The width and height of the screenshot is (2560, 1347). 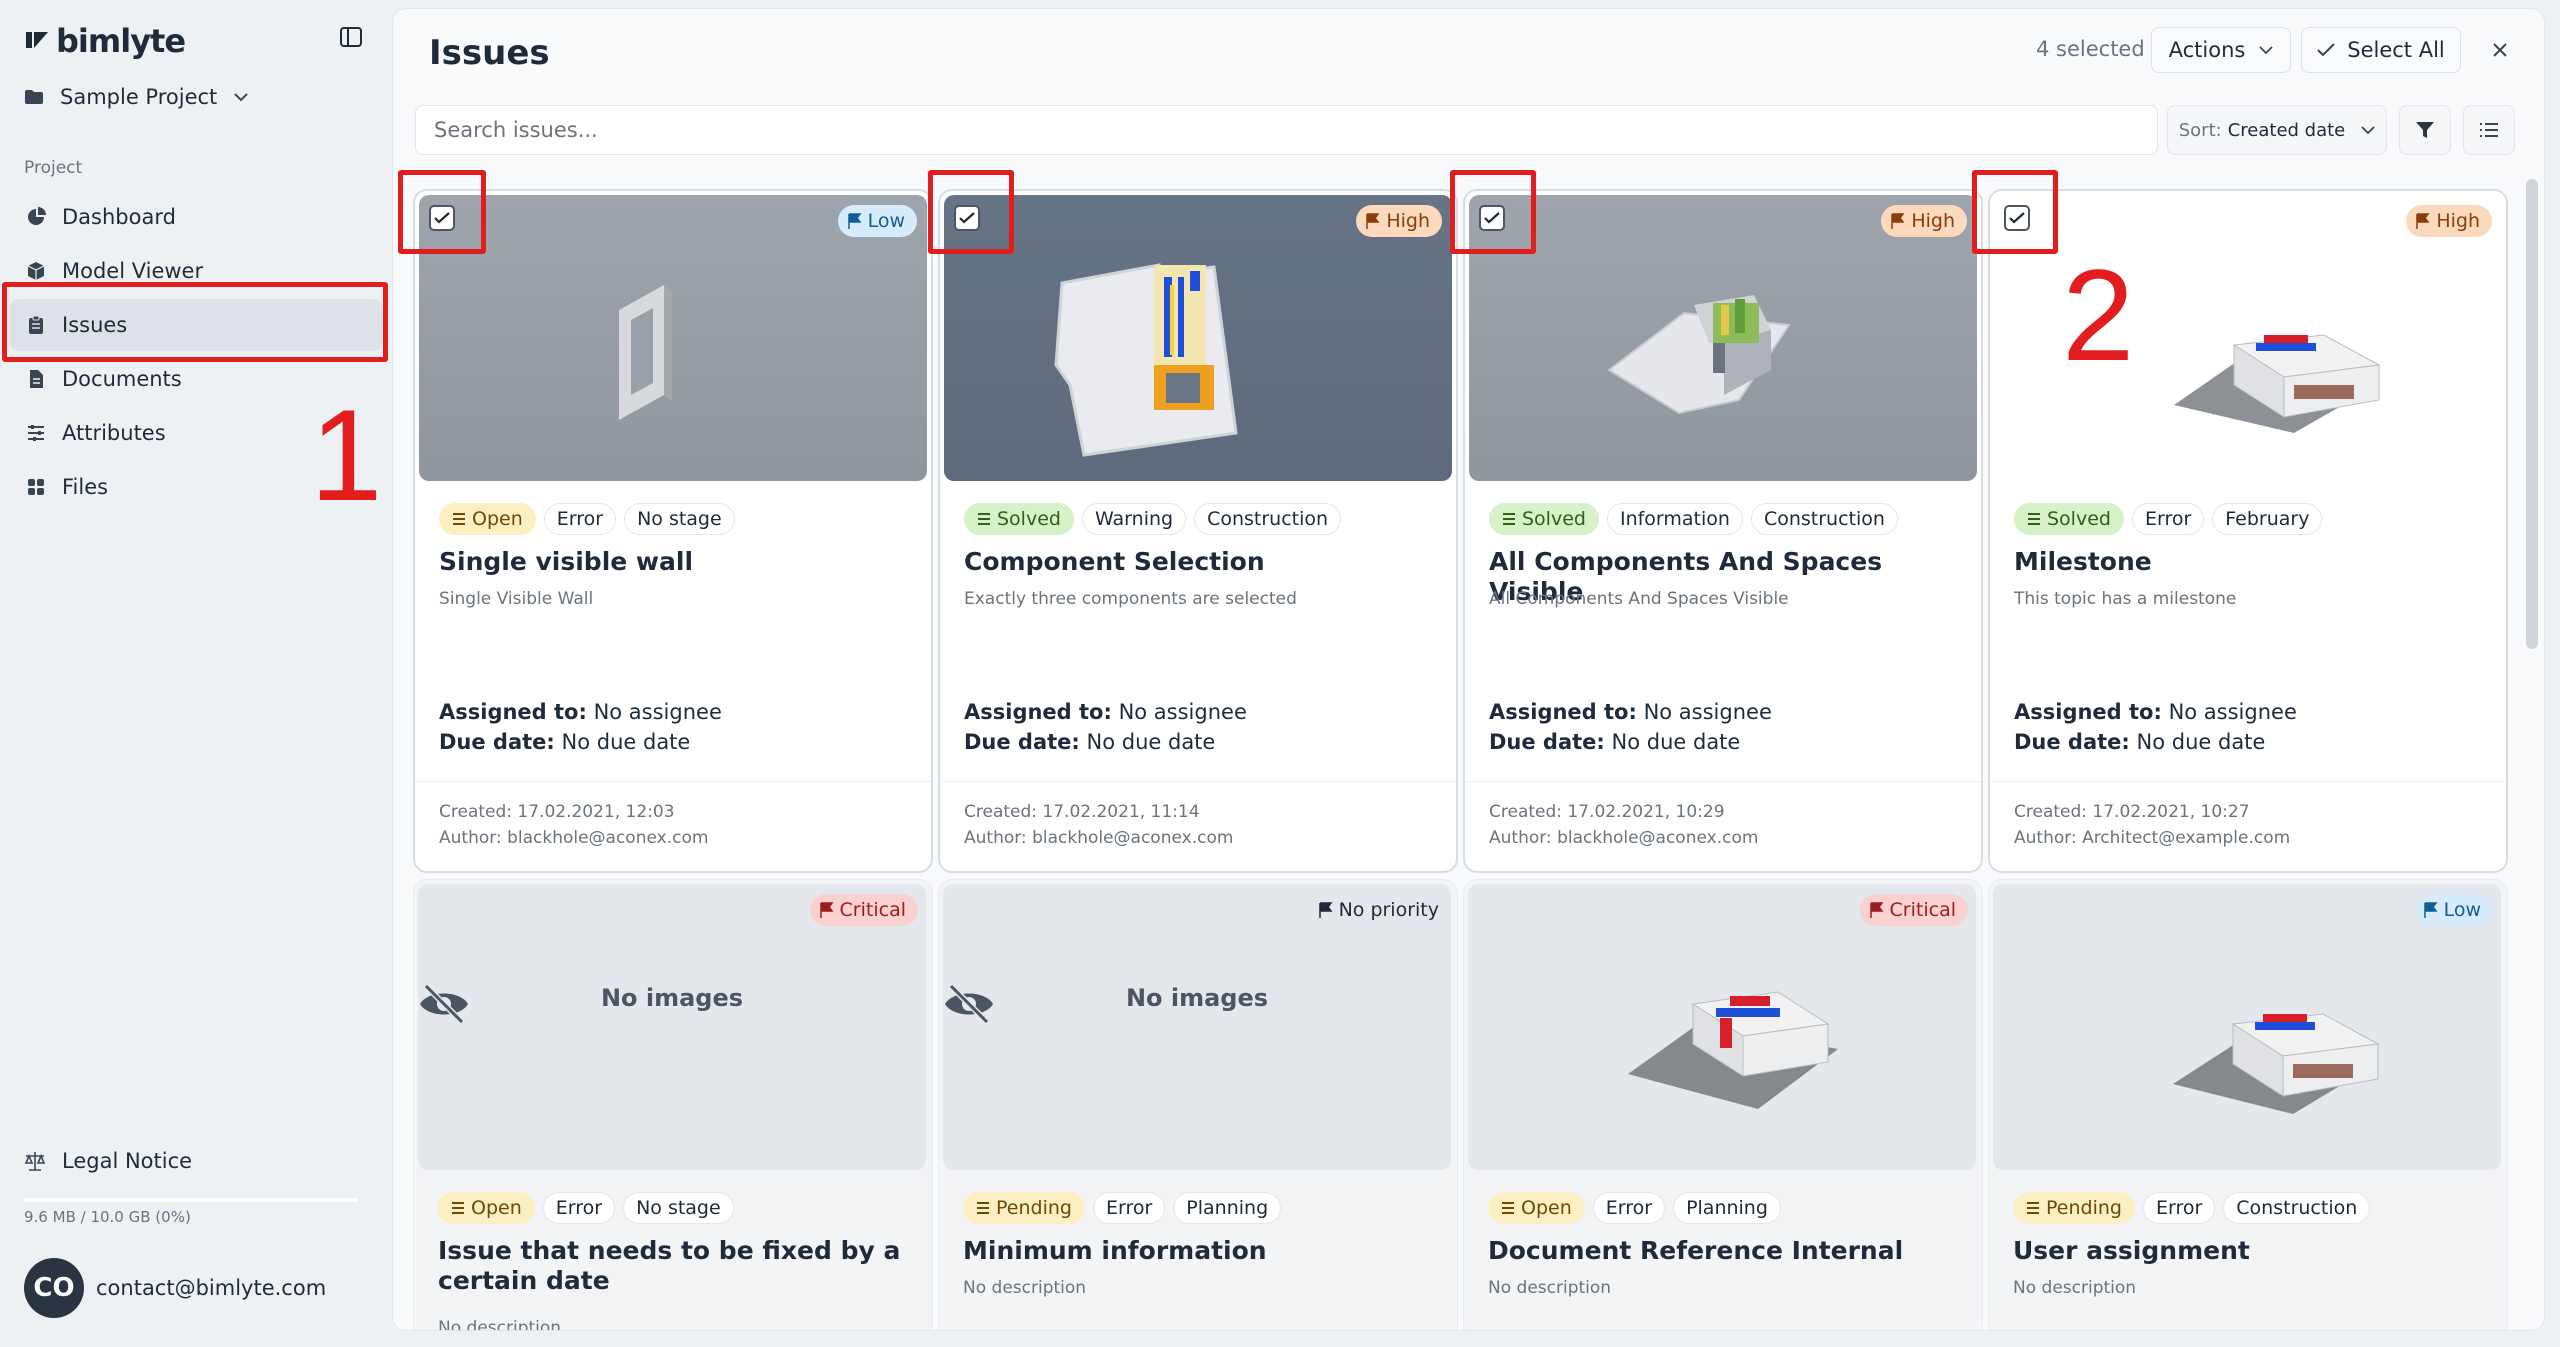 I want to click on actions-button: Actions, so click(x=2221, y=50).